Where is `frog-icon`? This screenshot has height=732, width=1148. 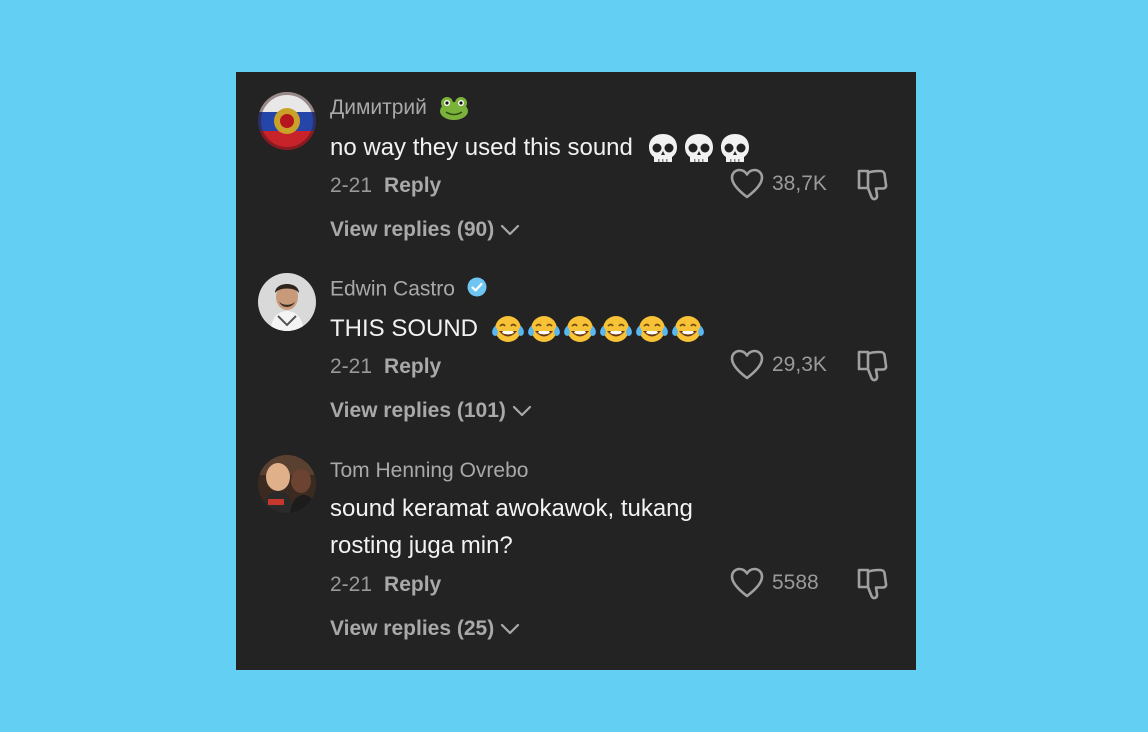 frog-icon is located at coordinates (455, 108).